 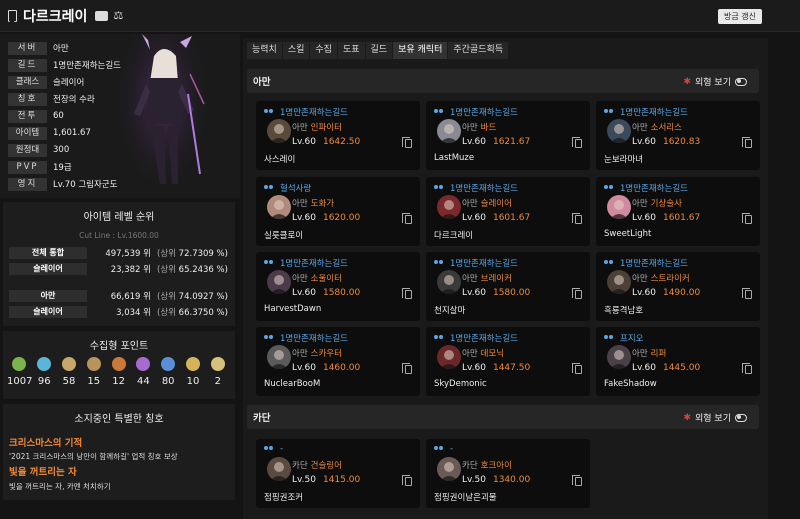 What do you see at coordinates (296, 50) in the screenshot?
I see `tab-item: 스킬` at bounding box center [296, 50].